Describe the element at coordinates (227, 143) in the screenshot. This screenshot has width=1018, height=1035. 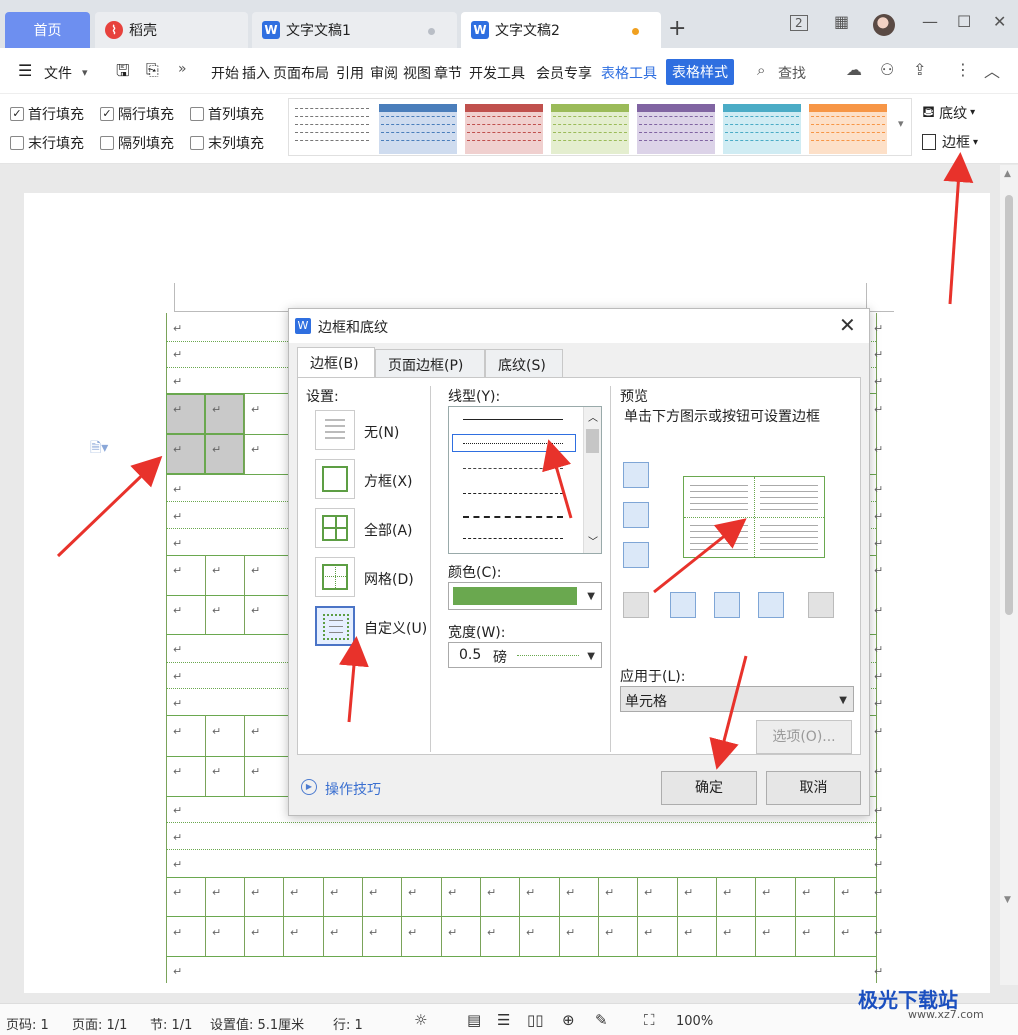
I see `last-column-fill-checkbox: 末列填充` at that location.